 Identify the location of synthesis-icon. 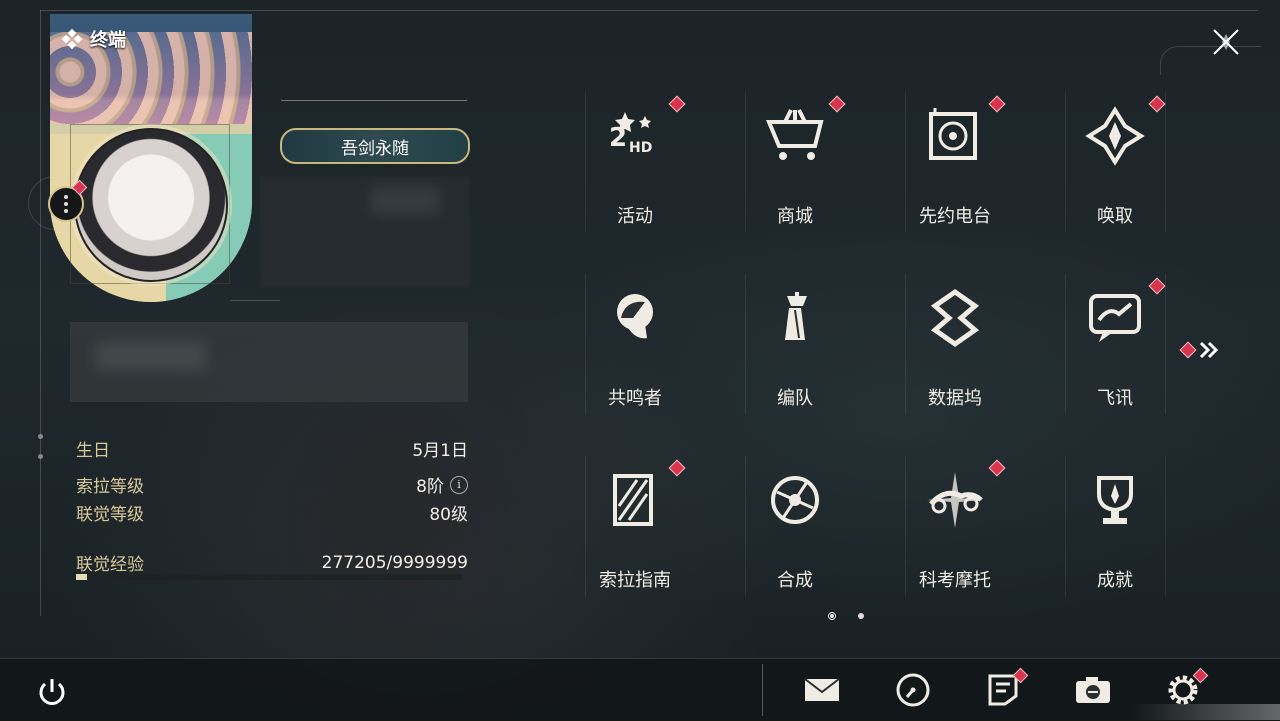
(795, 500).